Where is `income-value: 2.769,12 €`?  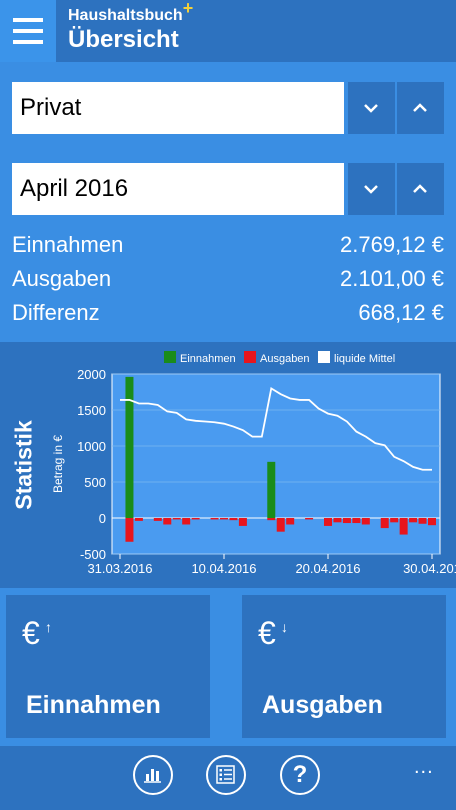 income-value: 2.769,12 € is located at coordinates (392, 244).